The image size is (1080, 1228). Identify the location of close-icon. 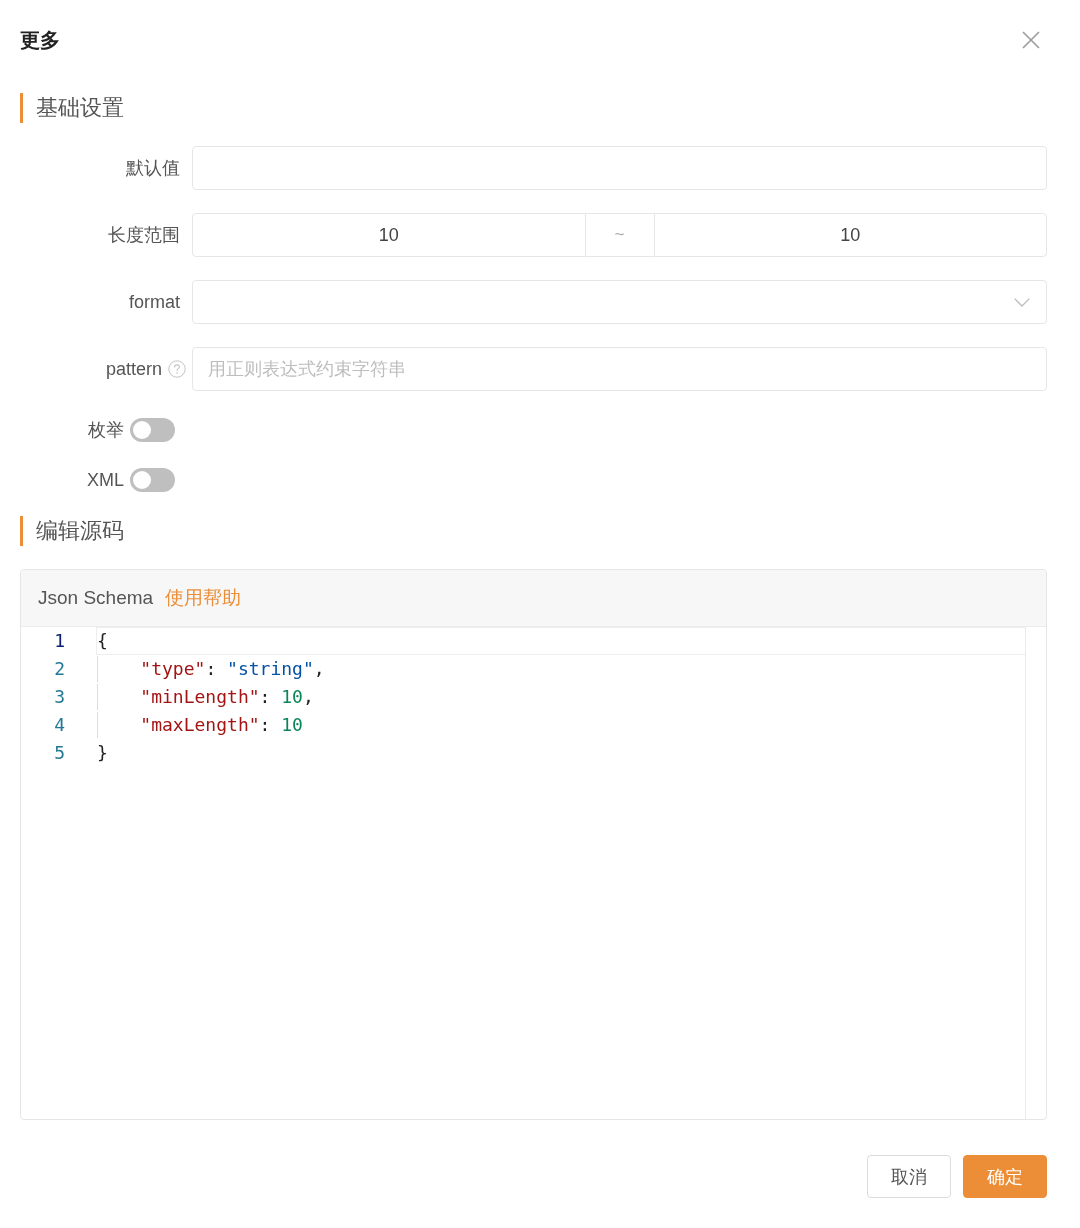
(1031, 40).